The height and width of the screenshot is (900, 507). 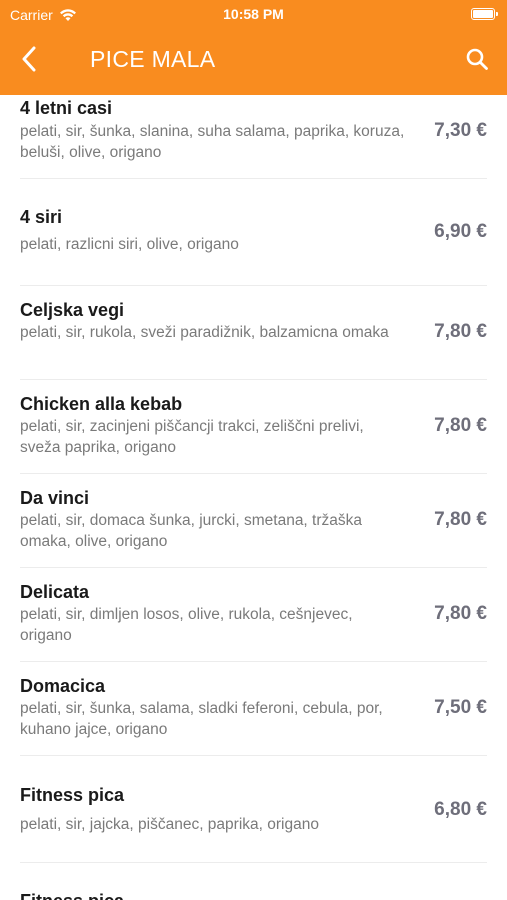 What do you see at coordinates (41, 217) in the screenshot?
I see `item-name: 4 siri` at bounding box center [41, 217].